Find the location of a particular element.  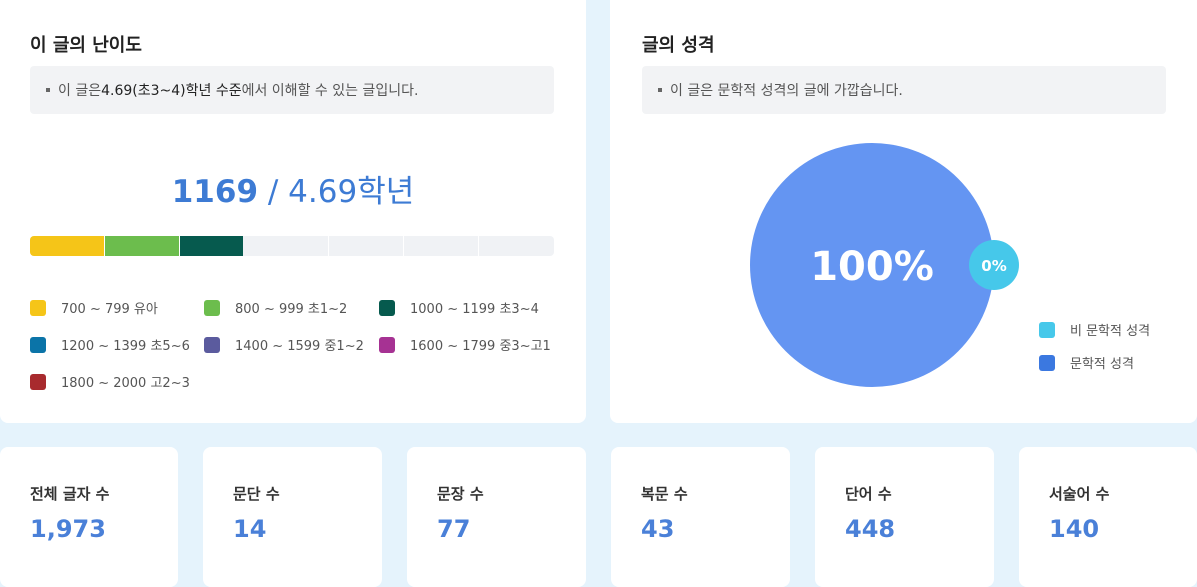

difficulty-note: 이 글은 4.69(초3~4)학년 수준 에서 이해할 수 있는 글입니다. is located at coordinates (292, 90).